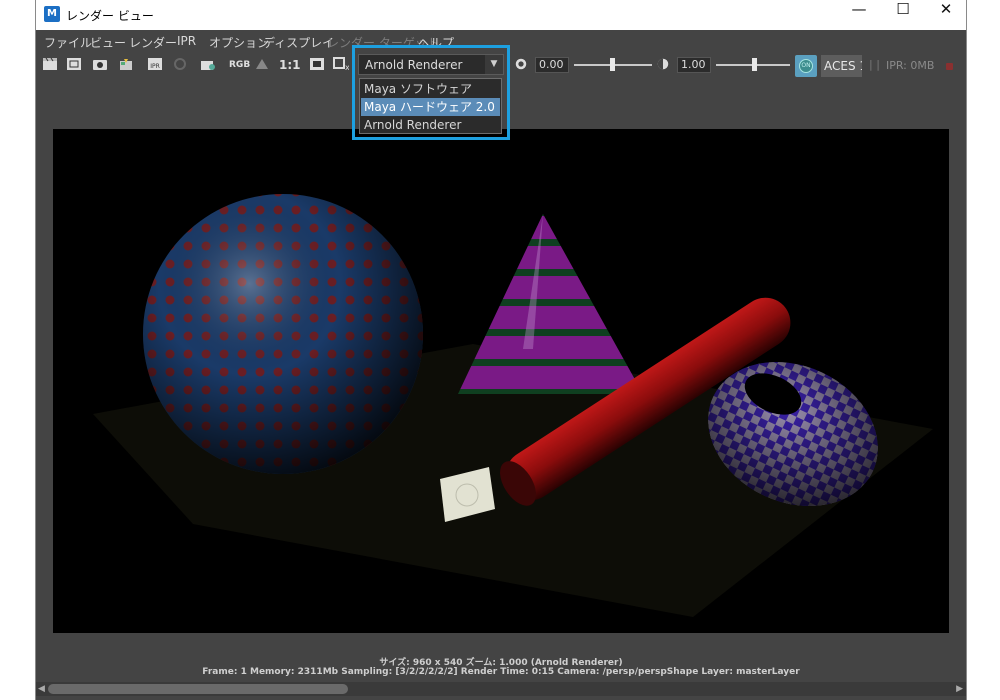 This screenshot has width=1000, height=700. I want to click on menu-options: オプション, so click(239, 42).